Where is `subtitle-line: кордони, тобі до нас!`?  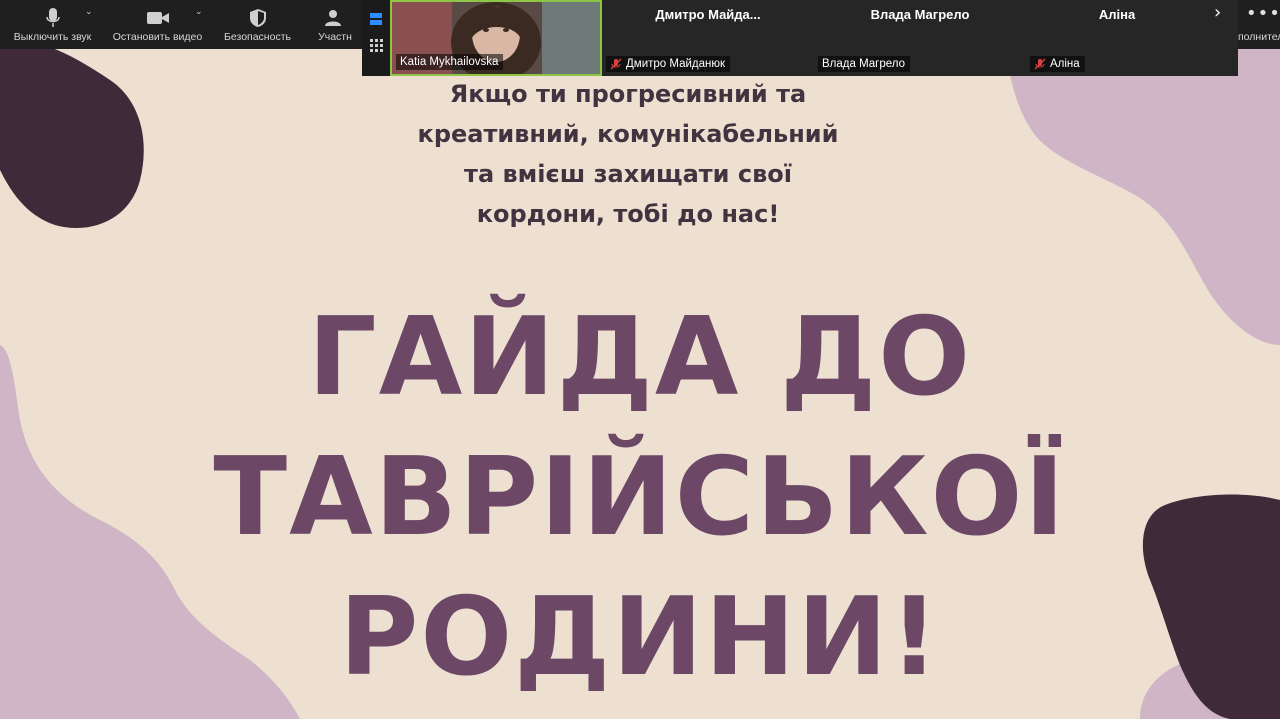
subtitle-line: кордони, тобі до нас! is located at coordinates (628, 214).